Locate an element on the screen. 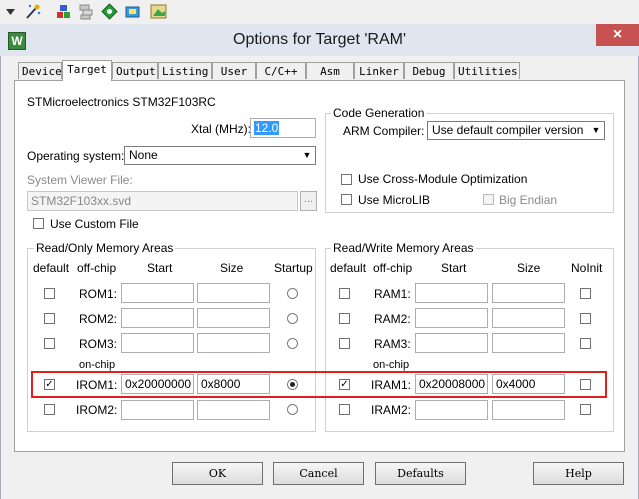 The width and height of the screenshot is (639, 499). arm-compiler-select: Use default compiler version ▼ is located at coordinates (516, 130).